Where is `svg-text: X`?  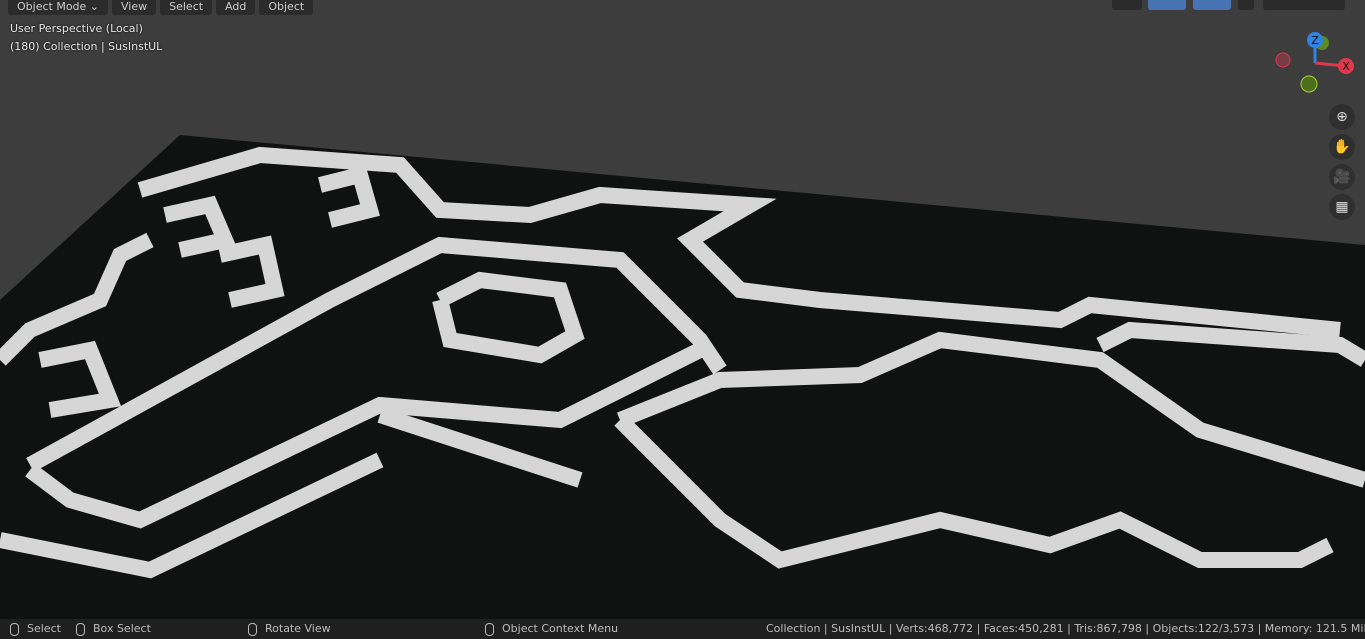 svg-text: X is located at coordinates (1346, 66).